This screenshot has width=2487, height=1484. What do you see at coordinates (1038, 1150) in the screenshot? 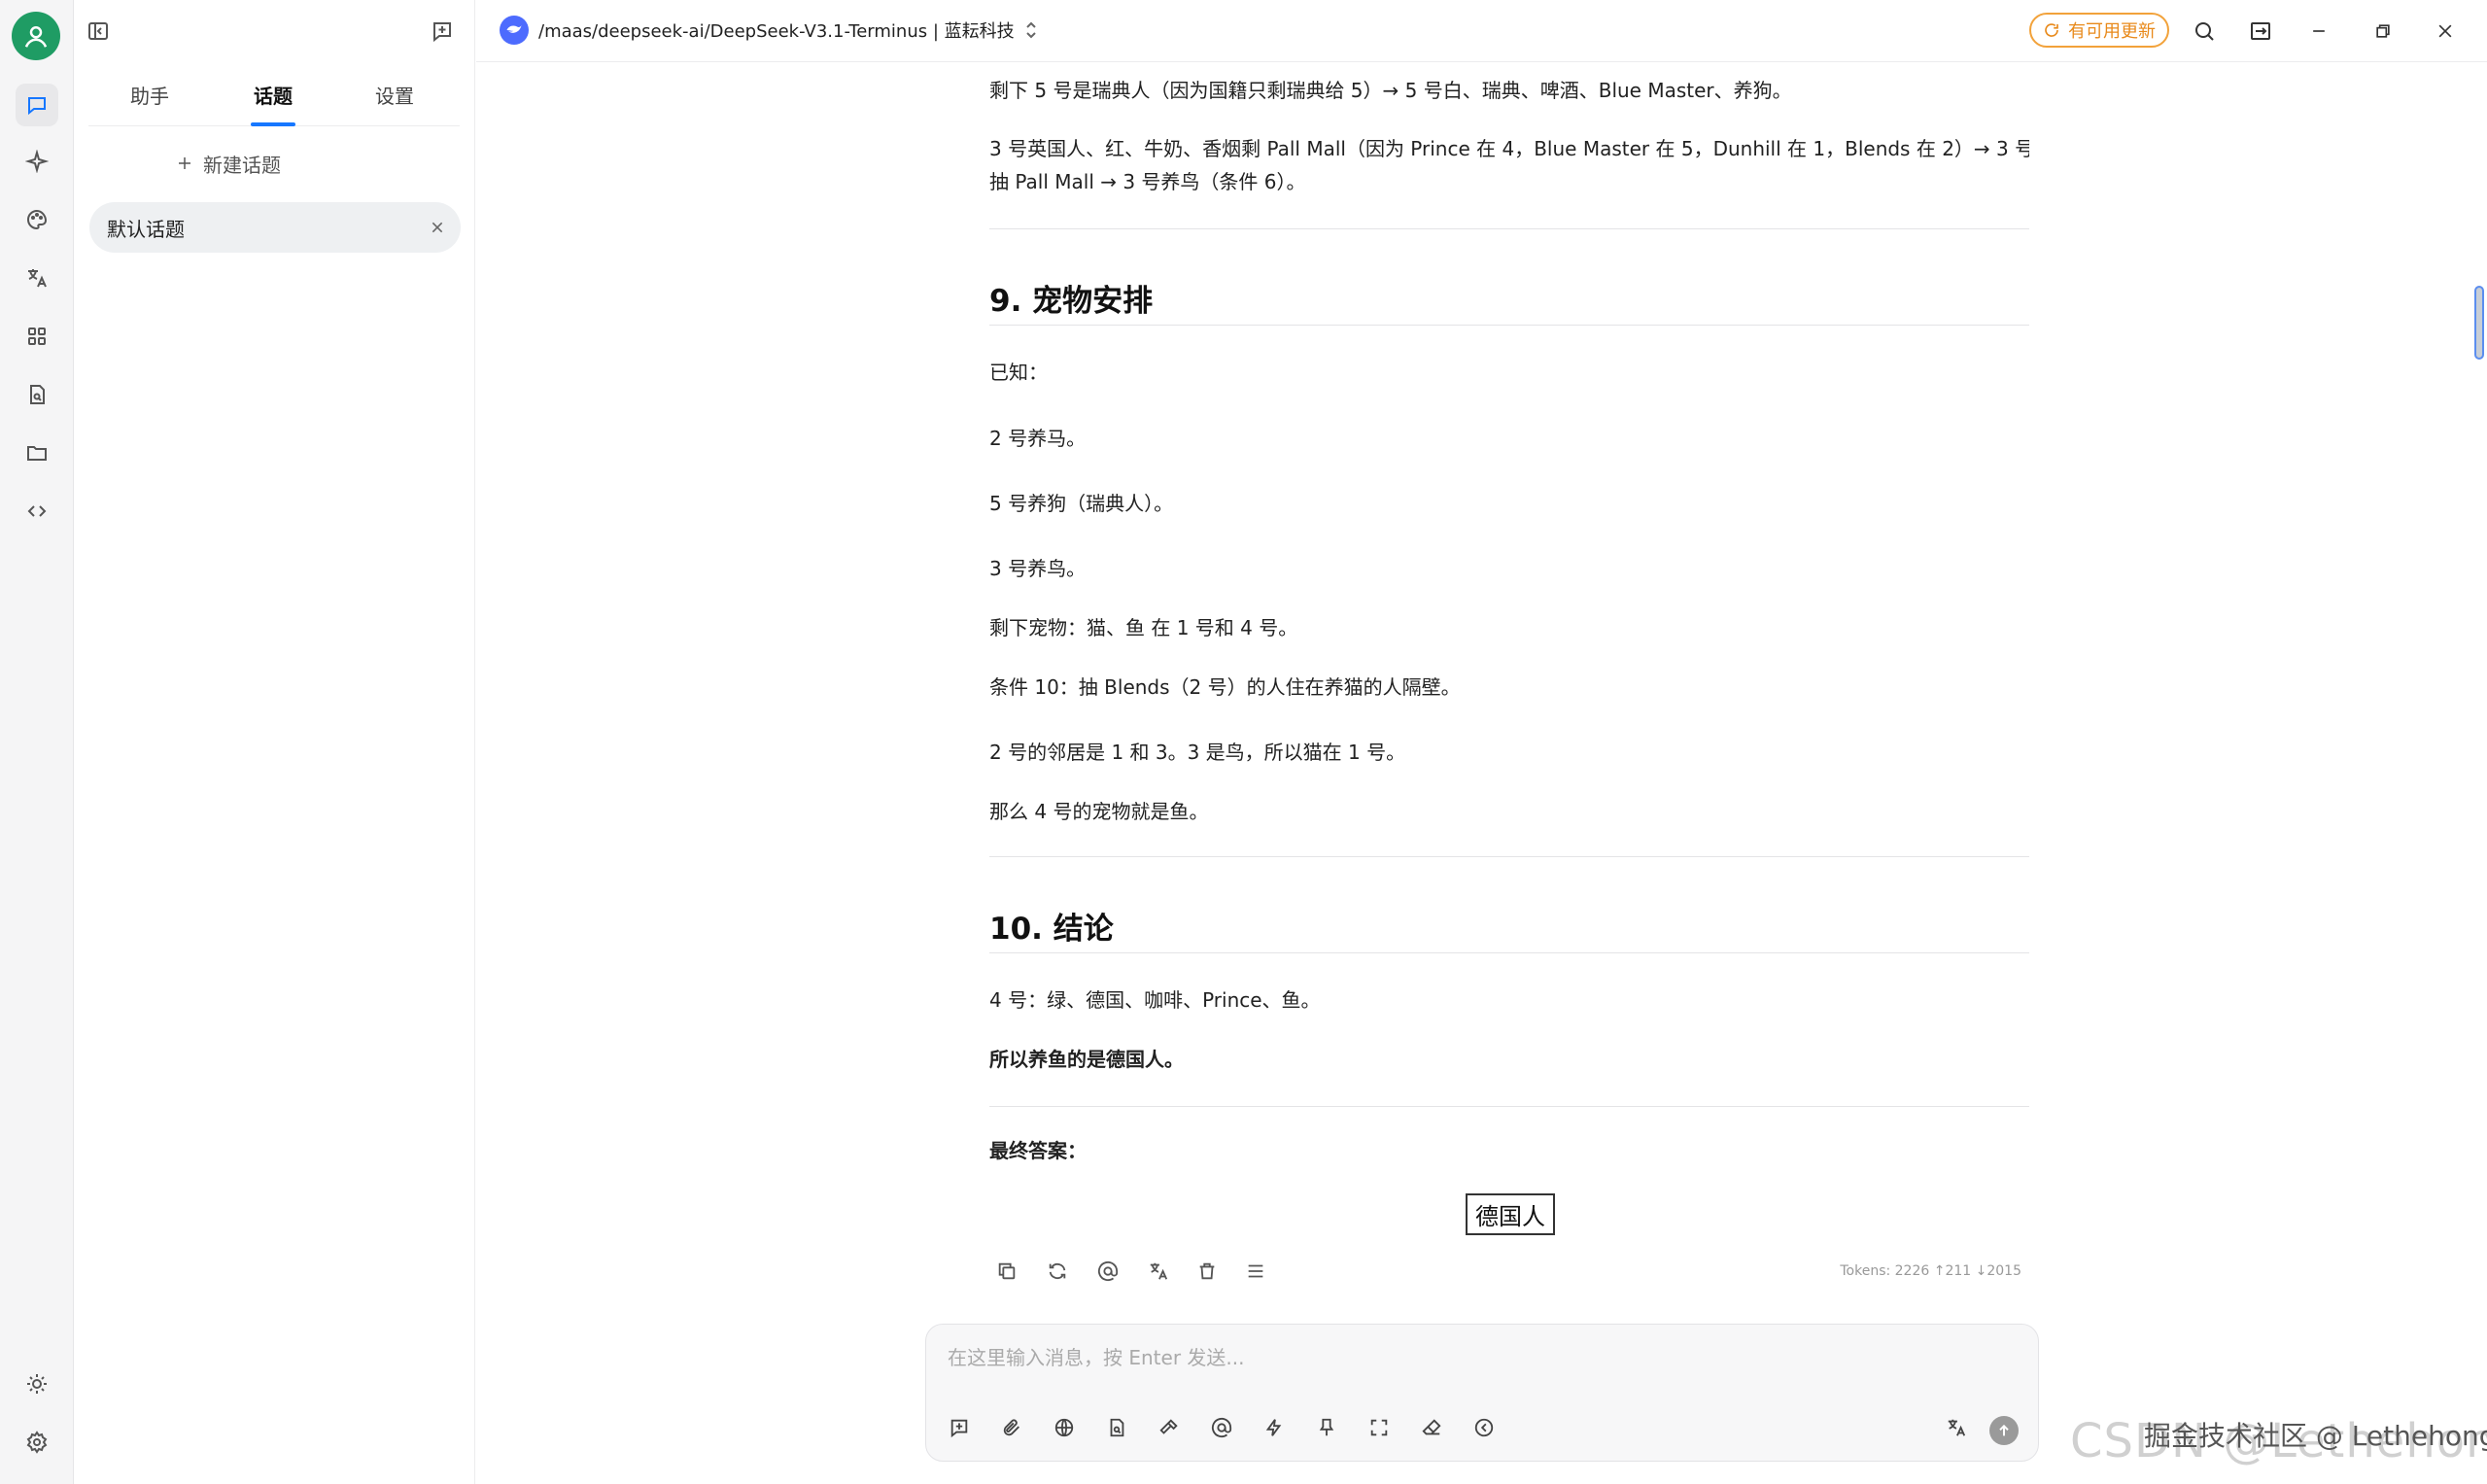
I see `final-answer-label: 最终答案：` at bounding box center [1038, 1150].